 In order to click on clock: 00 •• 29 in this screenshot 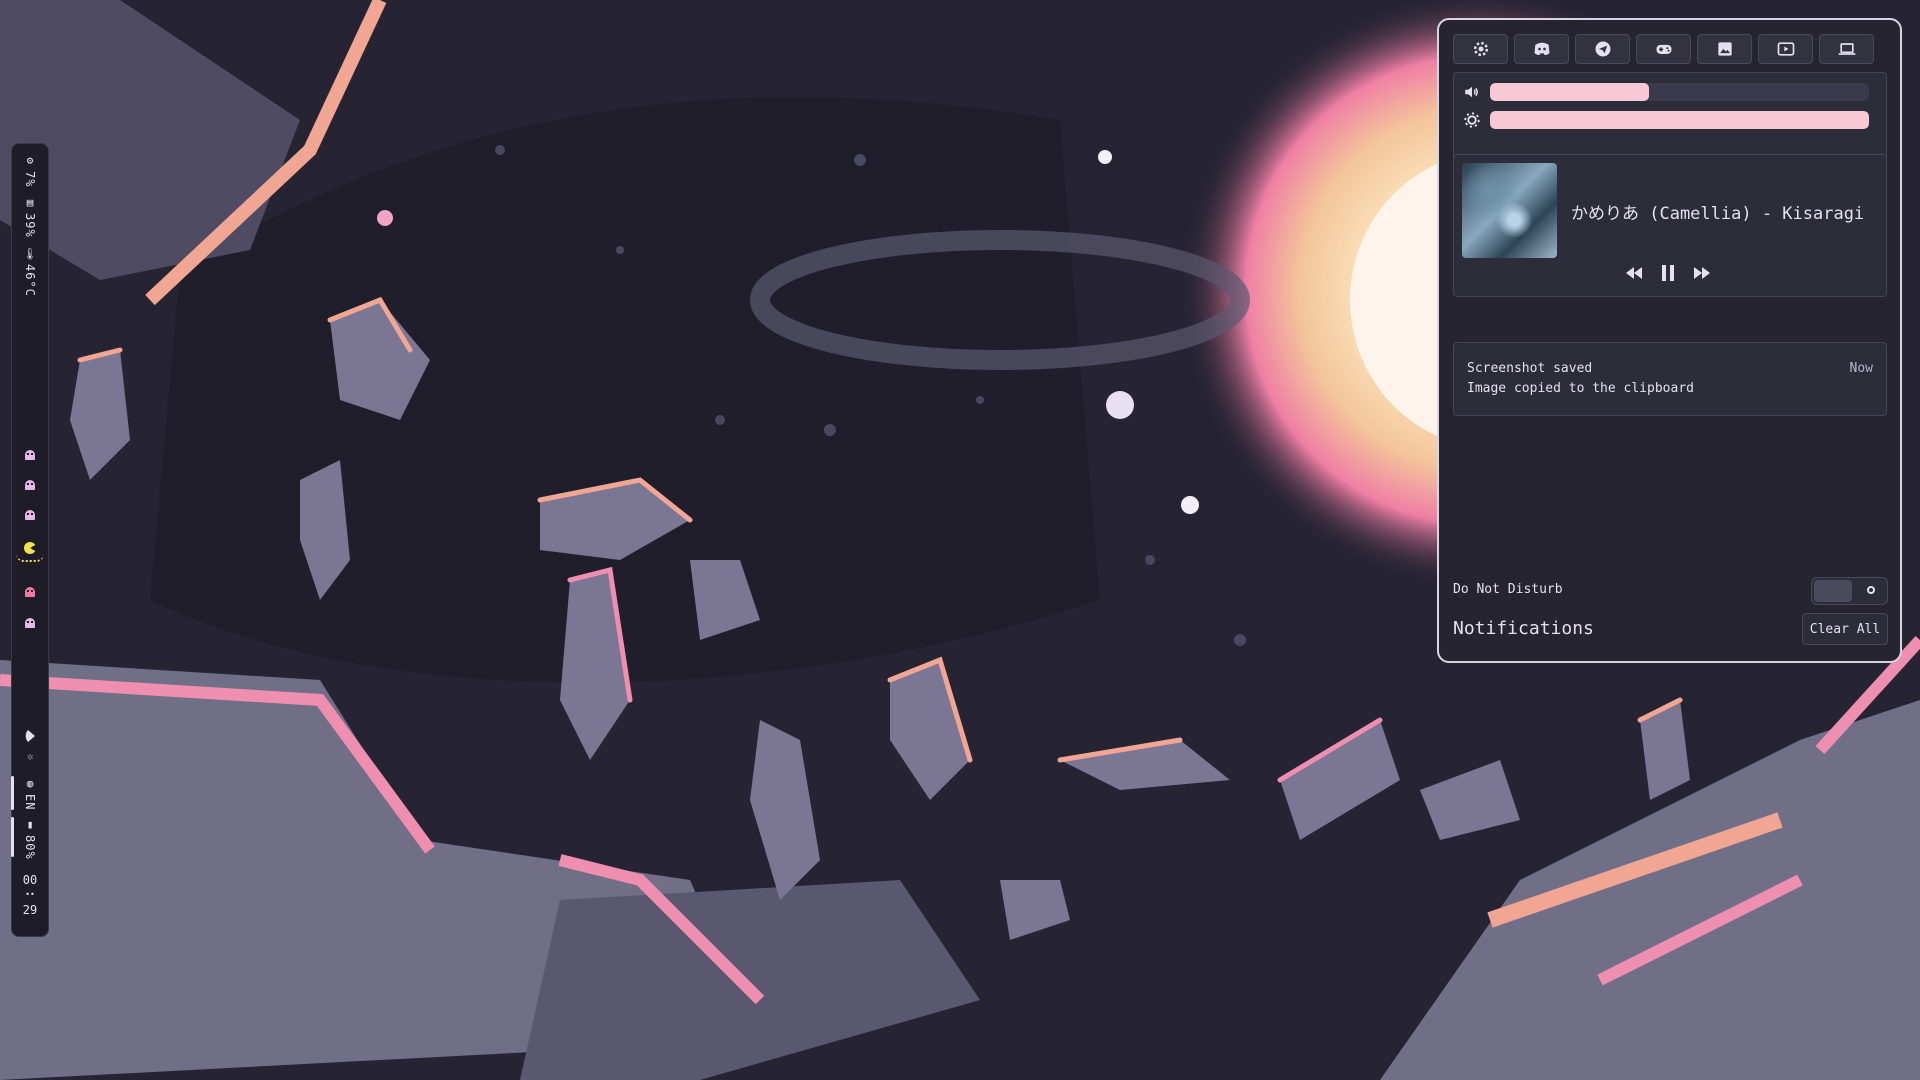, I will do `click(30, 895)`.